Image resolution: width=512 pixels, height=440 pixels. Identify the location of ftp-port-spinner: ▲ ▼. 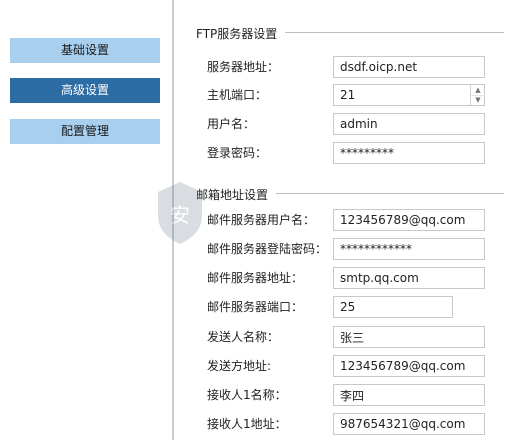
(477, 95).